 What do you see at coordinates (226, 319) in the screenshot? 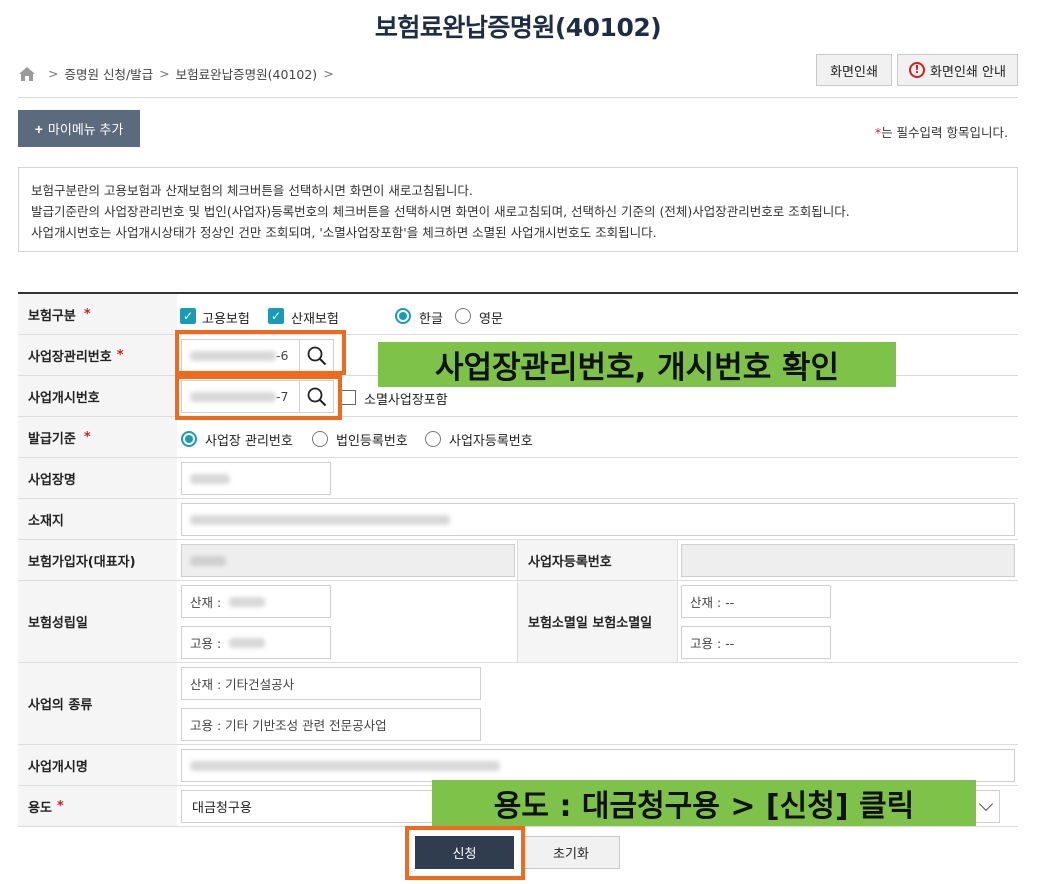
I see `employment-label: 고용보험` at bounding box center [226, 319].